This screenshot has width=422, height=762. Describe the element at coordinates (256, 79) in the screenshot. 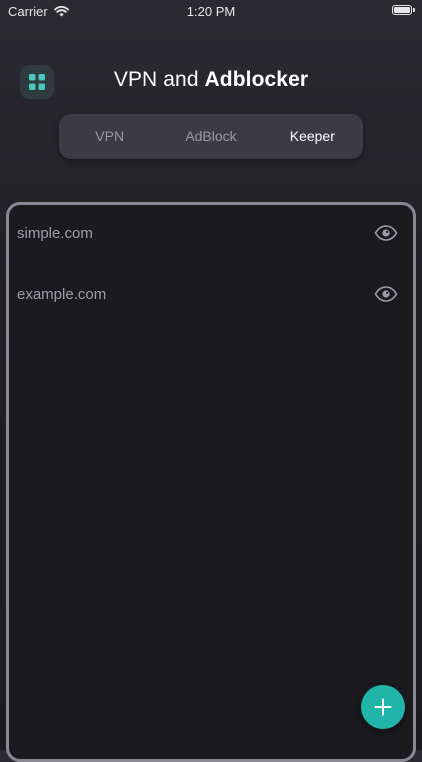

I see `title-bold: Adblocker` at that location.